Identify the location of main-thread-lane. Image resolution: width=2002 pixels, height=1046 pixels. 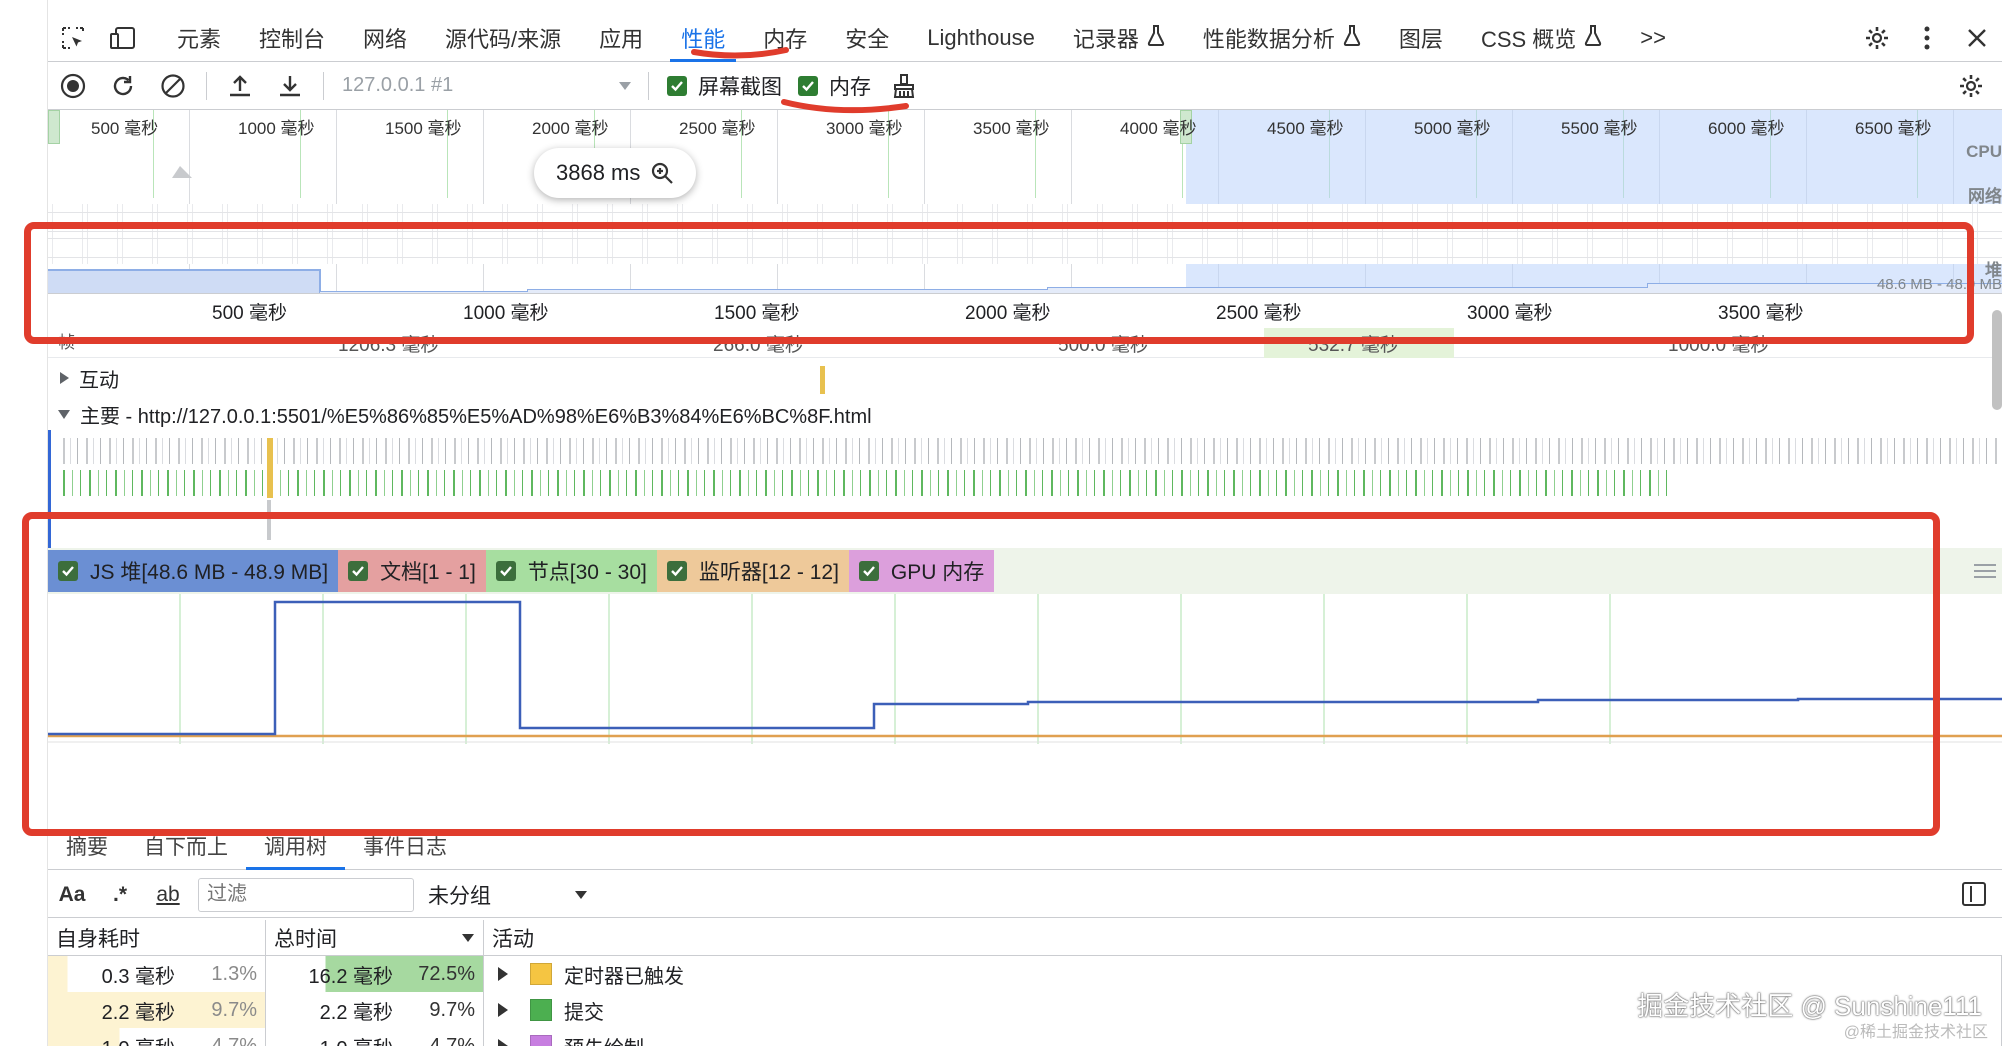
(1025, 489).